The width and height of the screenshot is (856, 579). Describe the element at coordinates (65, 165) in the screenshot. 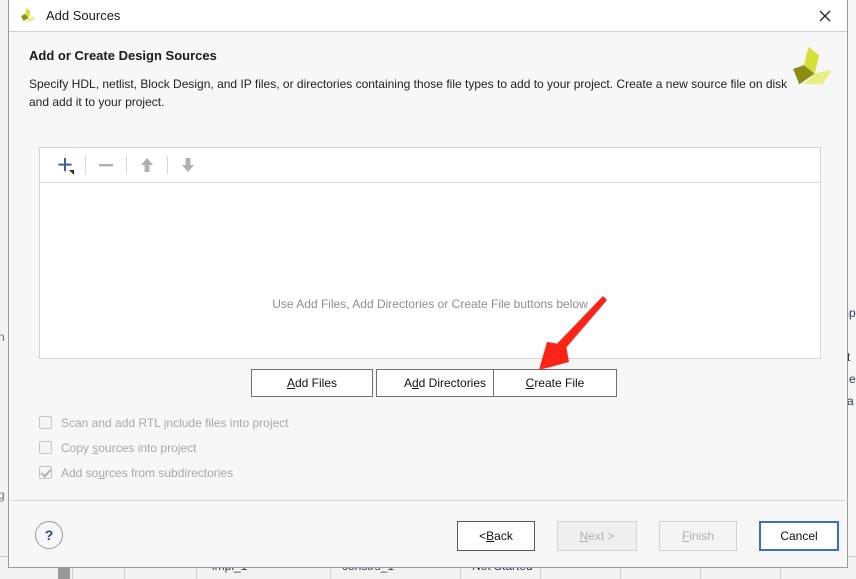

I see `add-source-button` at that location.